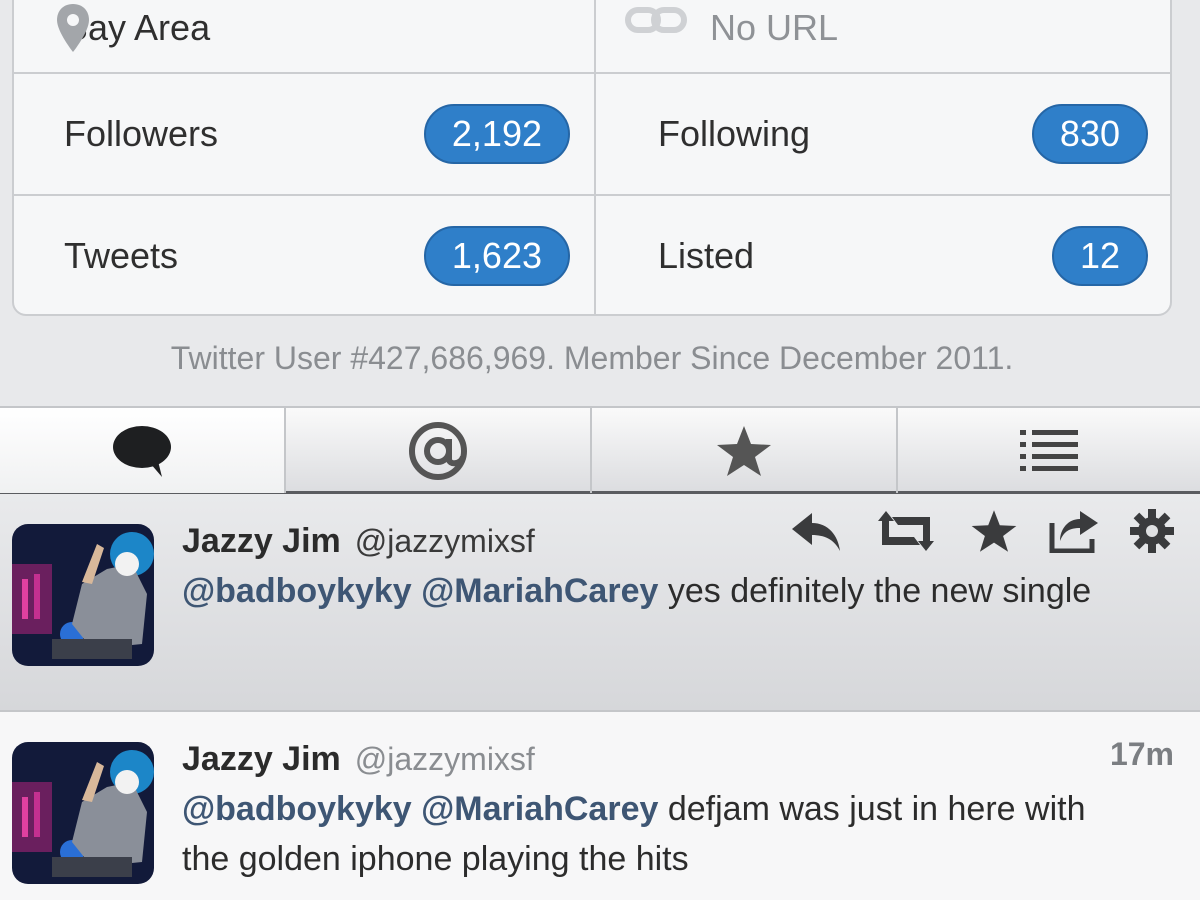  I want to click on location-pin-icon, so click(73, 28).